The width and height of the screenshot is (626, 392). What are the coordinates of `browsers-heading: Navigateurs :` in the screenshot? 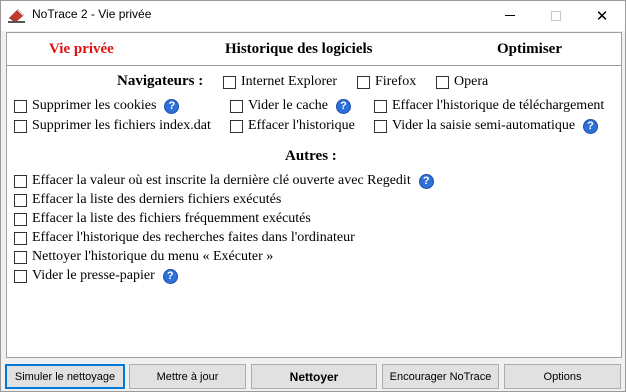 It's located at (160, 81).